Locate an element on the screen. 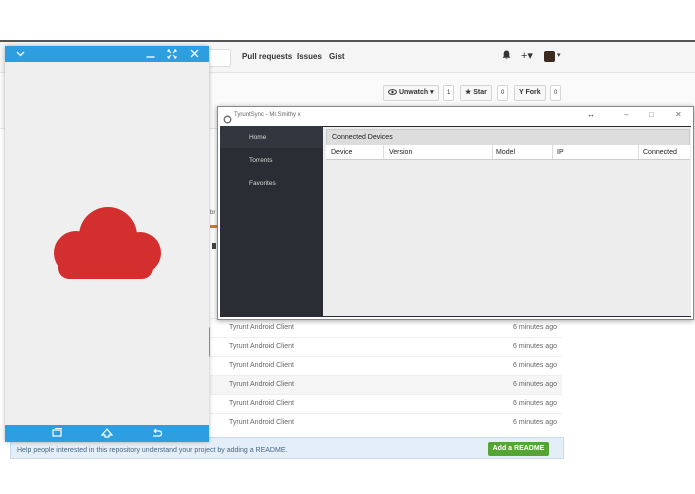  star-button: ★ Star is located at coordinates (476, 93).